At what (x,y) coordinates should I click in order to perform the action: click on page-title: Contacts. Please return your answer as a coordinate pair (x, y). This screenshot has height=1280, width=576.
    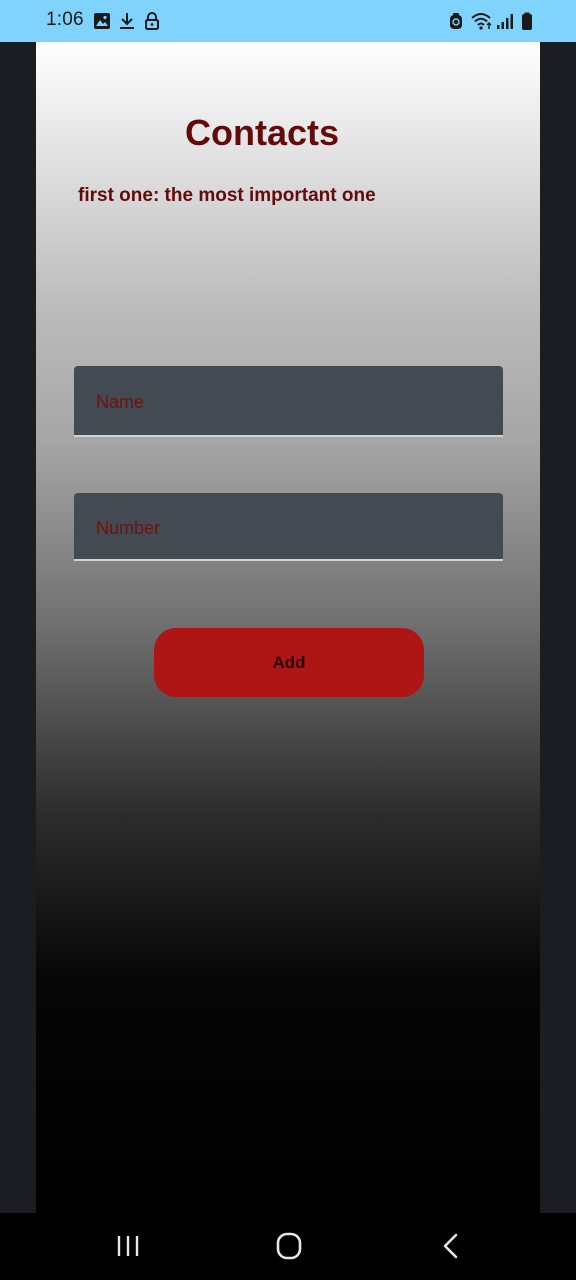
    Looking at the image, I should click on (262, 132).